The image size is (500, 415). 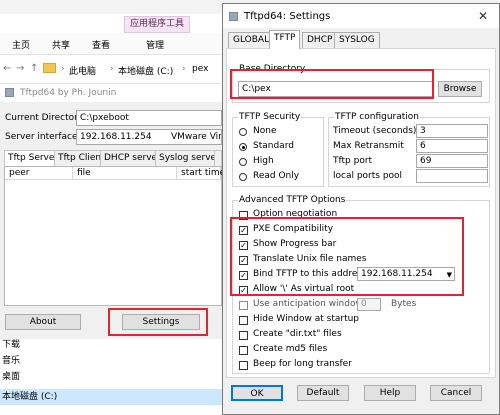 I want to click on server-interfaces-dropdown: 192.168.11.254 VMware Virtu, so click(x=149, y=137).